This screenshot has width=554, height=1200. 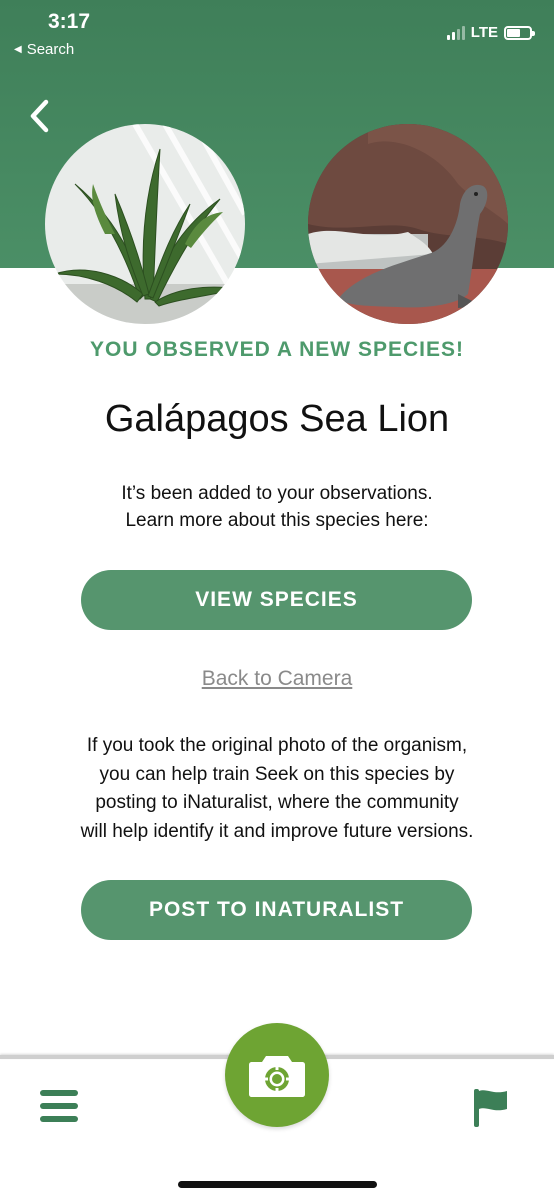 What do you see at coordinates (41, 116) in the screenshot?
I see `chevron-left-icon` at bounding box center [41, 116].